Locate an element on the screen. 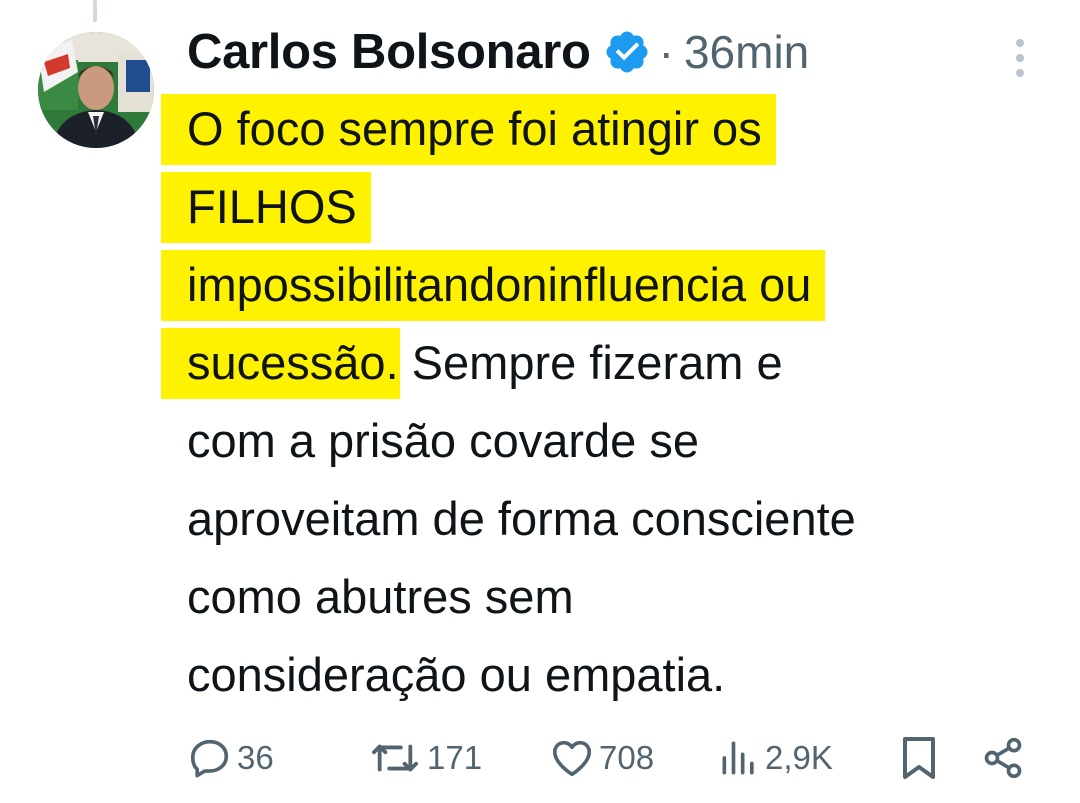 The image size is (1080, 803). bookmark-icon is located at coordinates (919, 758).